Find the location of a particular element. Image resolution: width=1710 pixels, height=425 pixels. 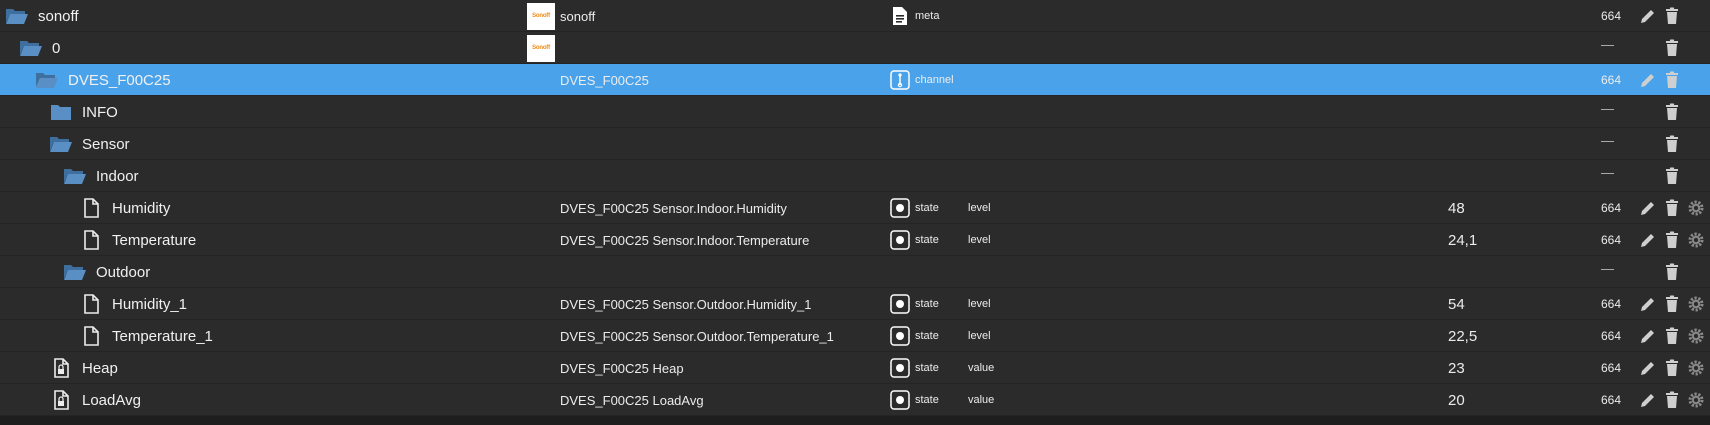

tree-name-cell: Humidity is located at coordinates (124, 208).